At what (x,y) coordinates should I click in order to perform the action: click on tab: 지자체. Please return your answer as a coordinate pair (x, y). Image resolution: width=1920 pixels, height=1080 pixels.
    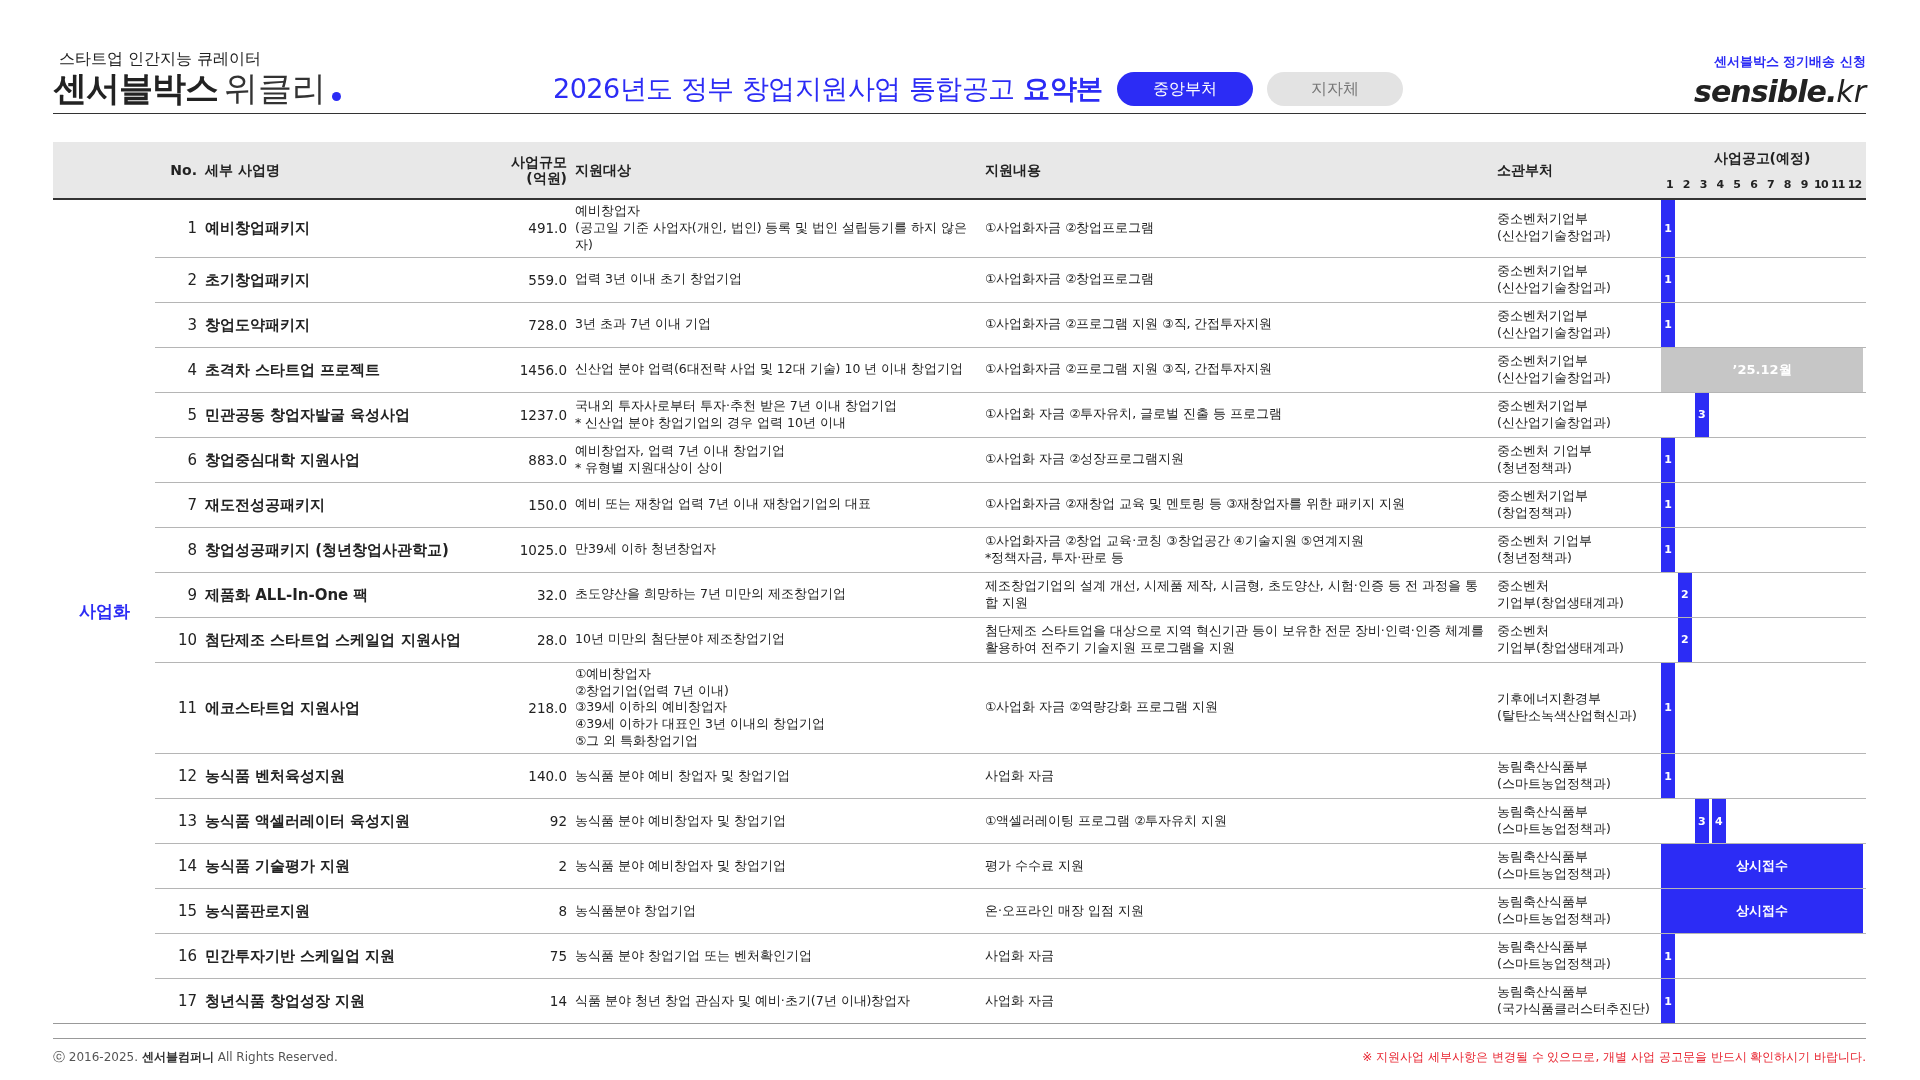
    Looking at the image, I should click on (1334, 89).